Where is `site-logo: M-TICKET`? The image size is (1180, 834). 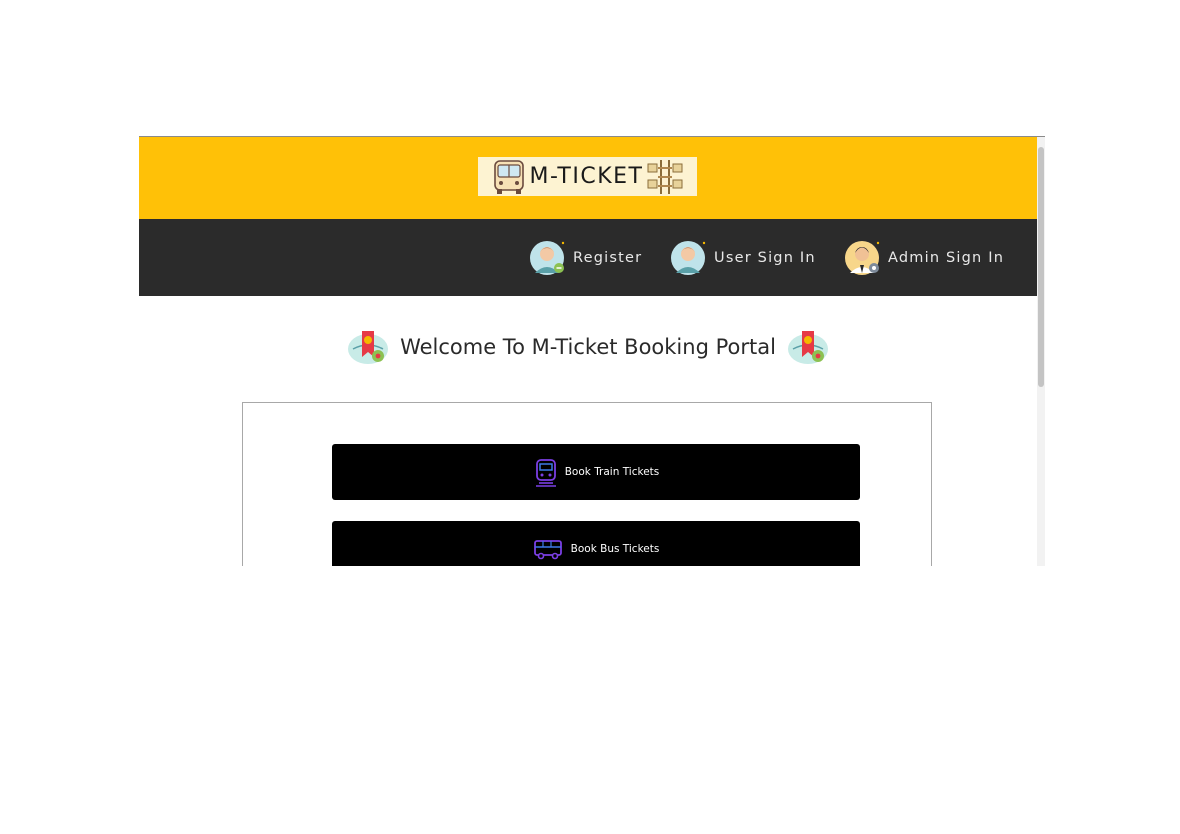
site-logo: M-TICKET is located at coordinates (587, 176).